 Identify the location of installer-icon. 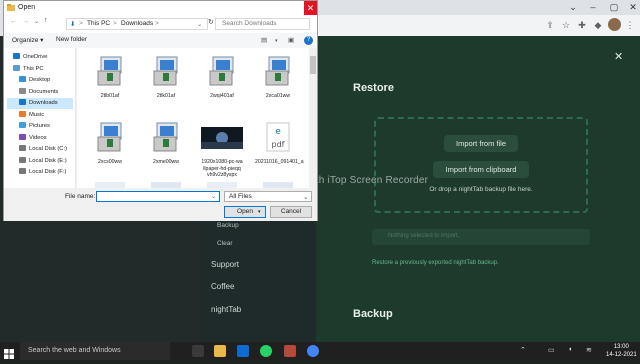
(222, 71).